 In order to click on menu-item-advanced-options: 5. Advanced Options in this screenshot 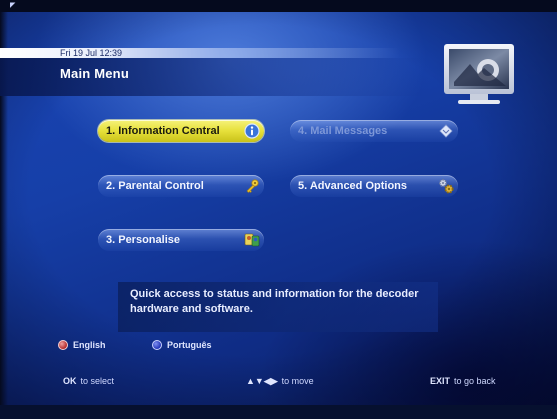, I will do `click(374, 186)`.